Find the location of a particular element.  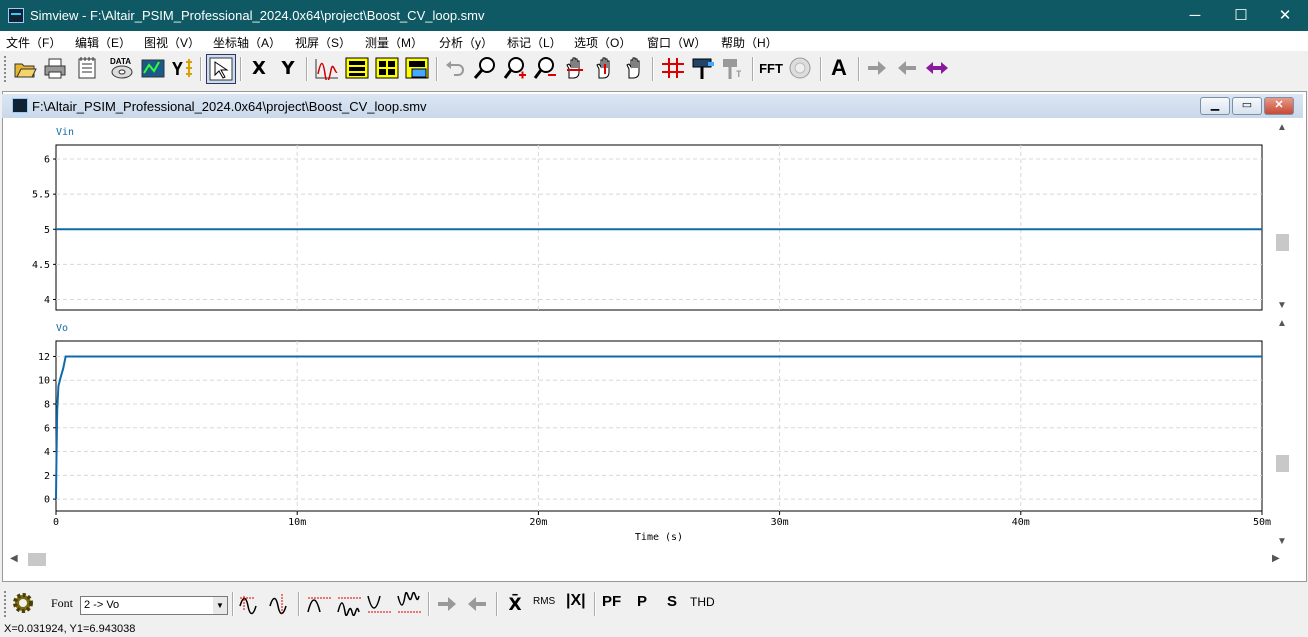

next-arrow-icon is located at coordinates (447, 604).